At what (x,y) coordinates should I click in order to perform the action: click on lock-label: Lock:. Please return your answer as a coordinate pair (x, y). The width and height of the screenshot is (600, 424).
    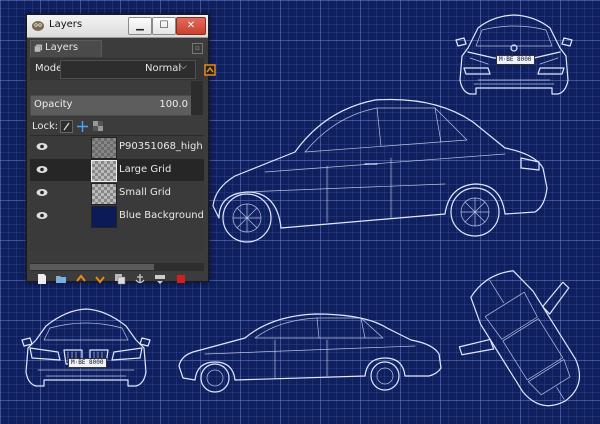
    Looking at the image, I should click on (45, 126).